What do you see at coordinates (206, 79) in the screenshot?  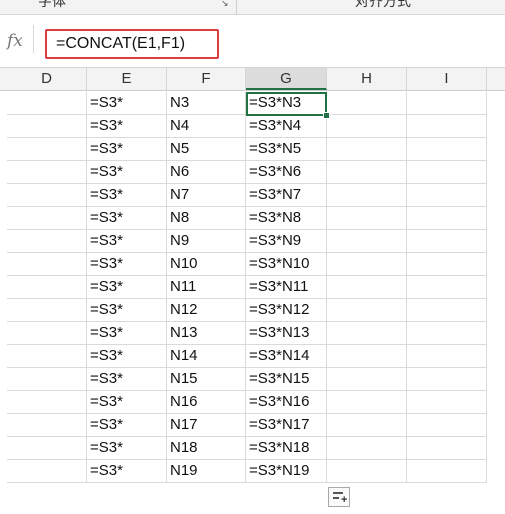 I see `column-header-f: F` at bounding box center [206, 79].